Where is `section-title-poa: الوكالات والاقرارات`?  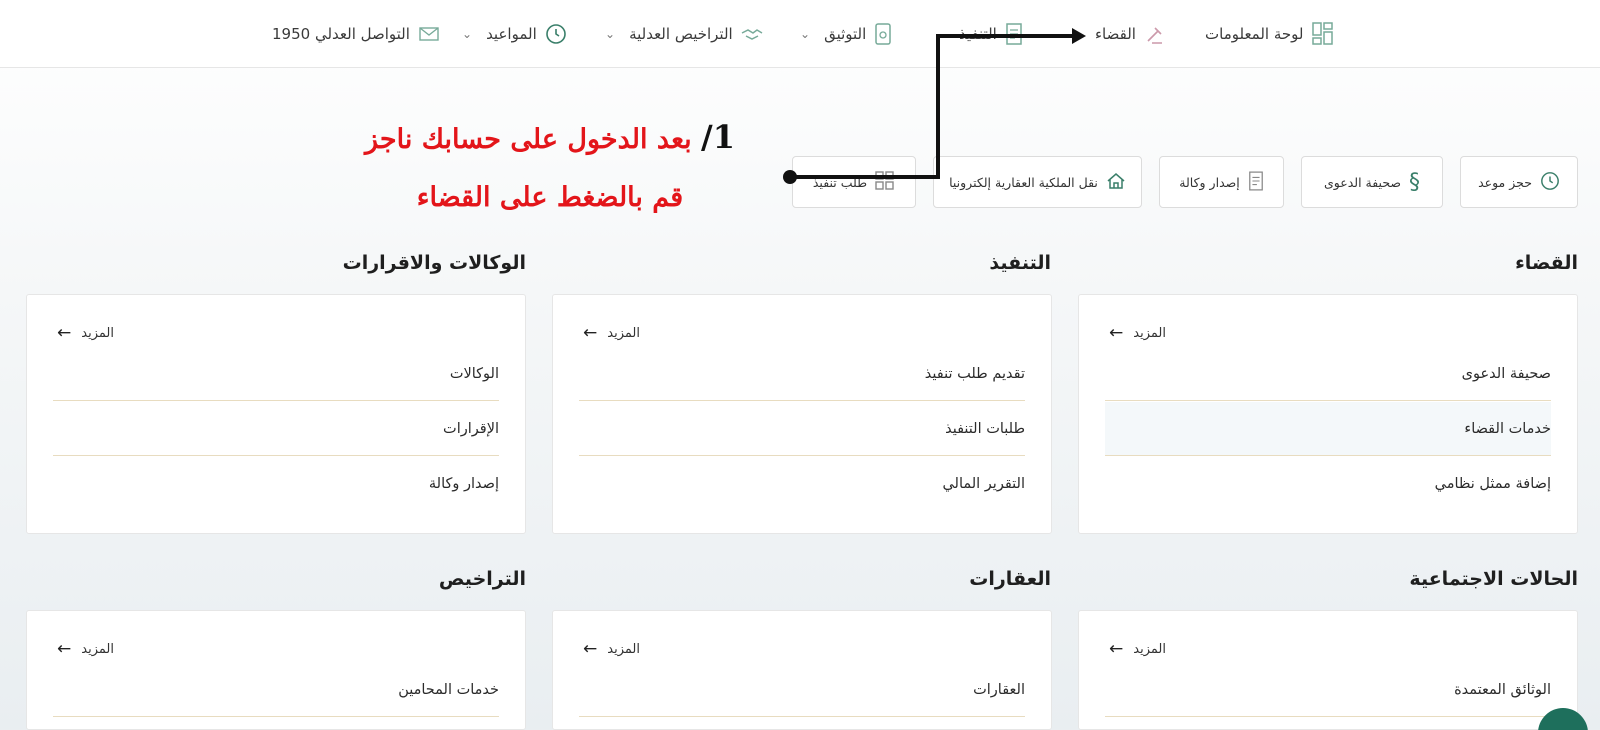 section-title-poa: الوكالات والاقرارات is located at coordinates (434, 263).